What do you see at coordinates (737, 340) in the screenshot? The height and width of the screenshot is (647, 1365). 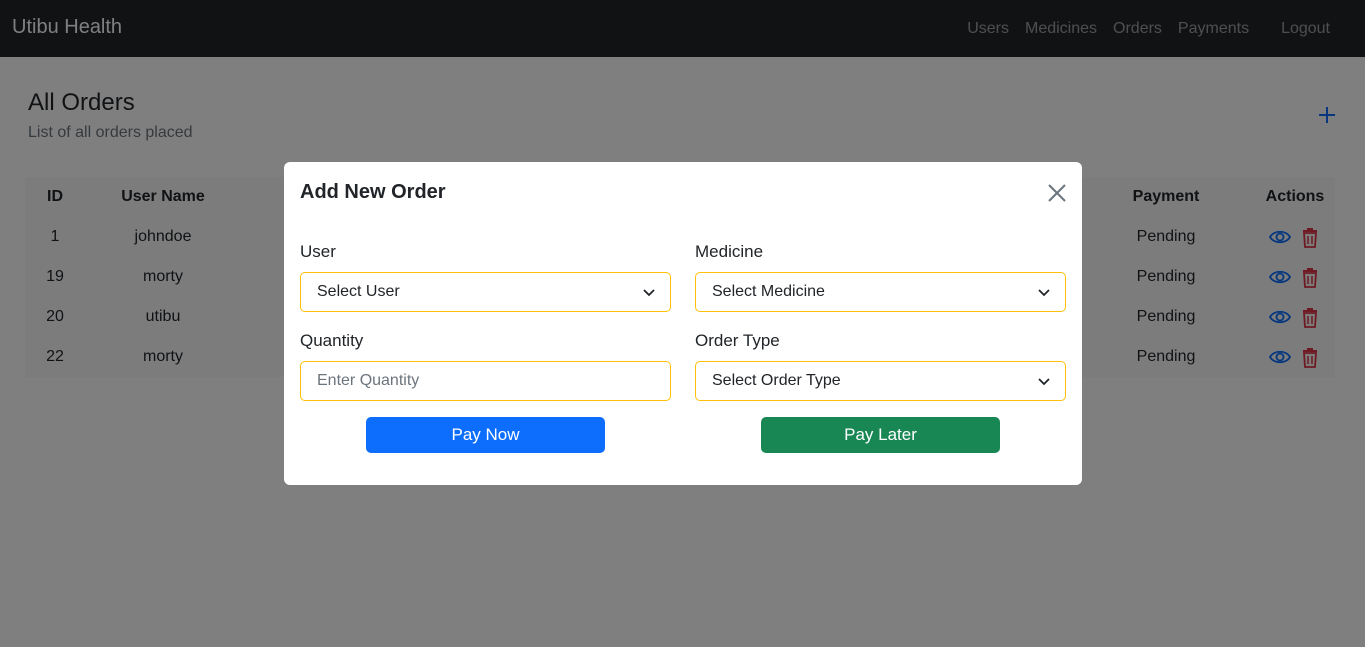 I see `order-type-label: Order Type` at bounding box center [737, 340].